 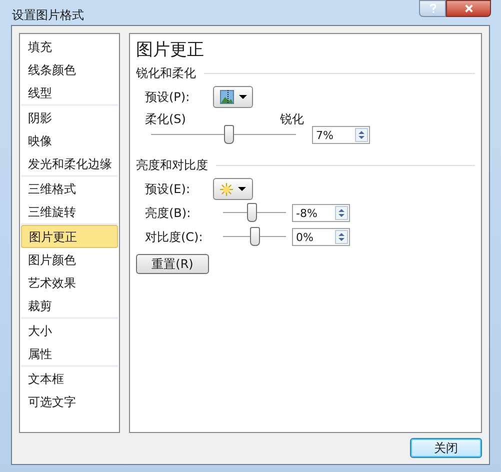 What do you see at coordinates (324, 135) in the screenshot?
I see `spin-value: 7%` at bounding box center [324, 135].